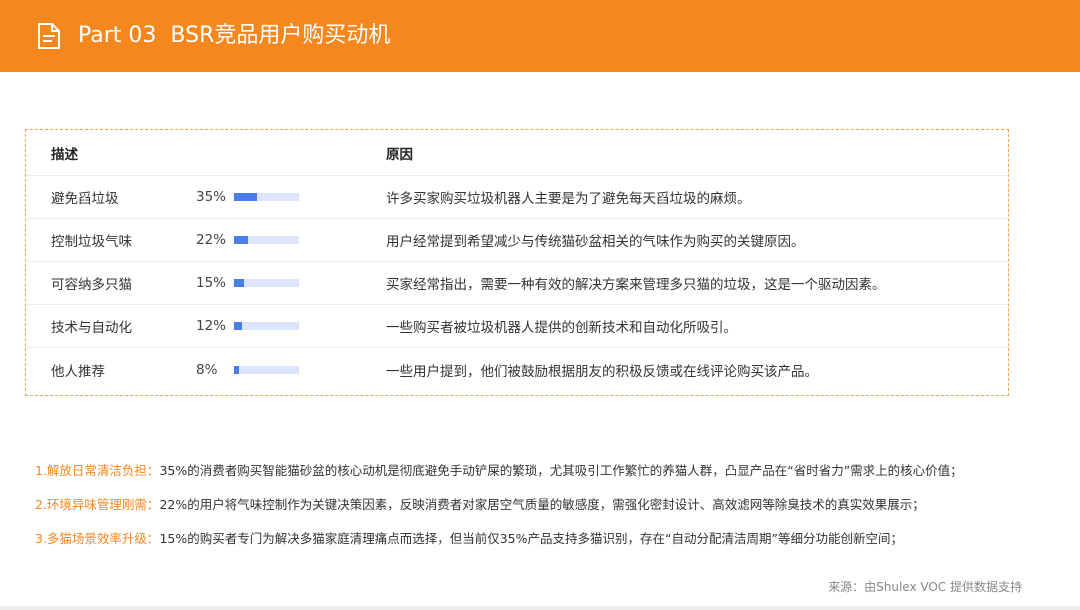 This screenshot has height=610, width=1080. Describe the element at coordinates (636, 285) in the screenshot. I see `row-reason: 买家经常指出，需要一种有效的解决方案来管理多只猫的垃圾，这是一个驱动因素。` at that location.